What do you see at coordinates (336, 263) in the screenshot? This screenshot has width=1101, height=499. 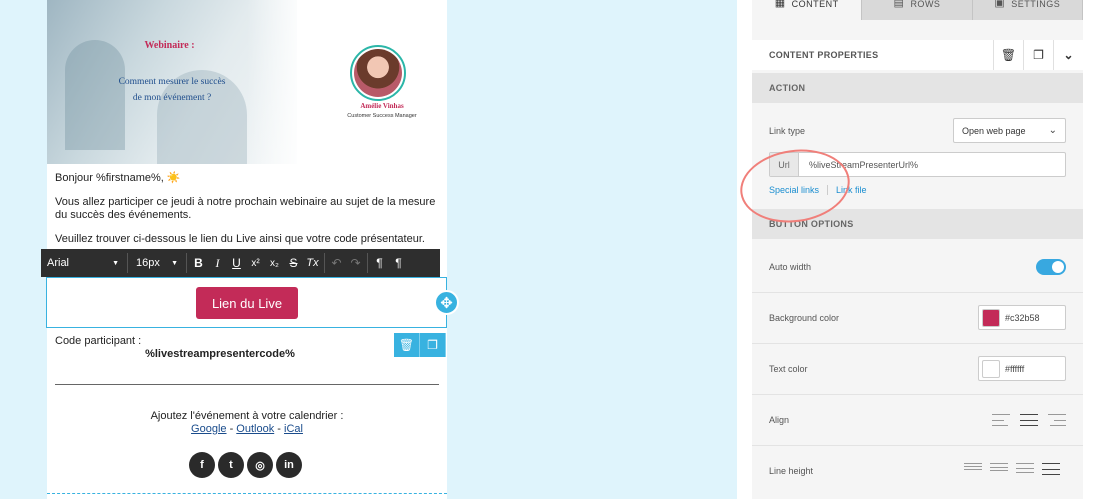 I see `undo-button: ↶` at bounding box center [336, 263].